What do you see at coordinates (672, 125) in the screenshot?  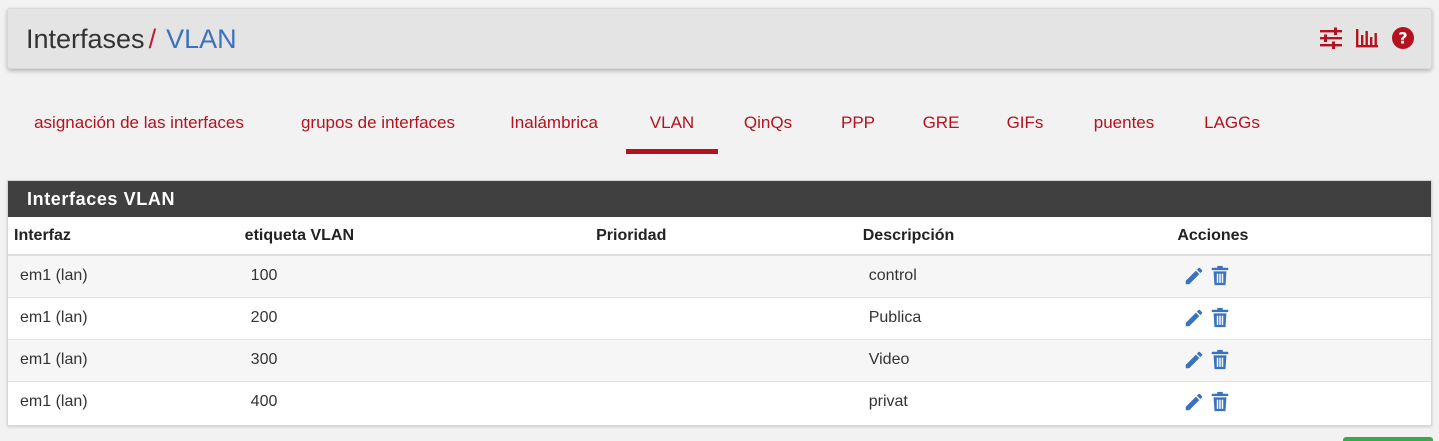 I see `tab-vlan: VLAN` at bounding box center [672, 125].